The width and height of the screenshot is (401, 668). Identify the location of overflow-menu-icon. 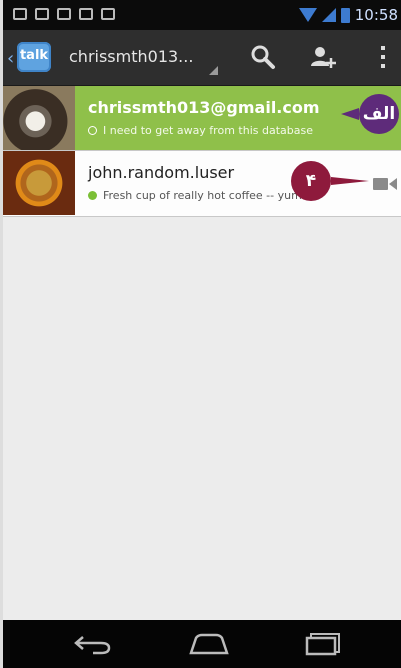
(383, 57).